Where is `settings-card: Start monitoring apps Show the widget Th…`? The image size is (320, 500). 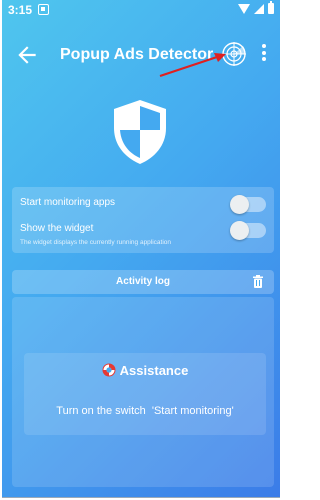 settings-card: Start monitoring apps Show the widget Th… is located at coordinates (143, 220).